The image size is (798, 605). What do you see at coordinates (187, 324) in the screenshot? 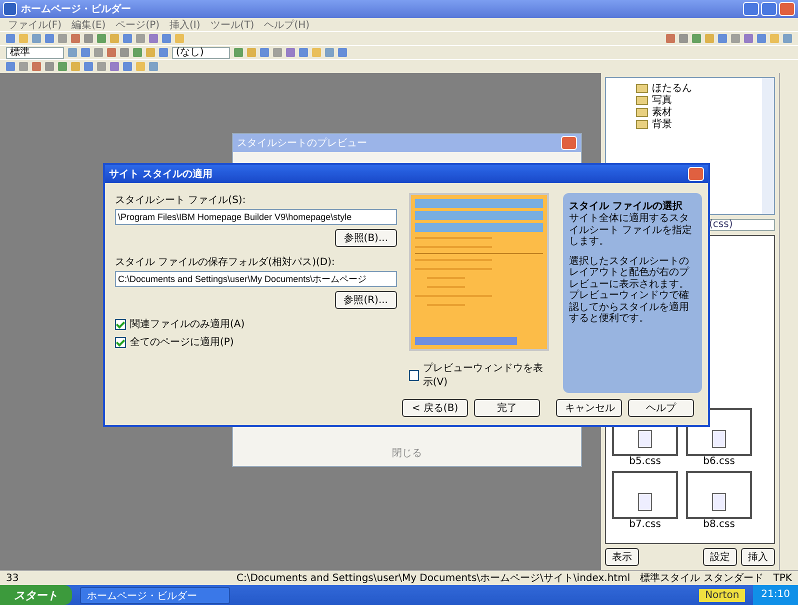
I see `checkbox-label: 関連ファイルのみ適用(A)` at bounding box center [187, 324].